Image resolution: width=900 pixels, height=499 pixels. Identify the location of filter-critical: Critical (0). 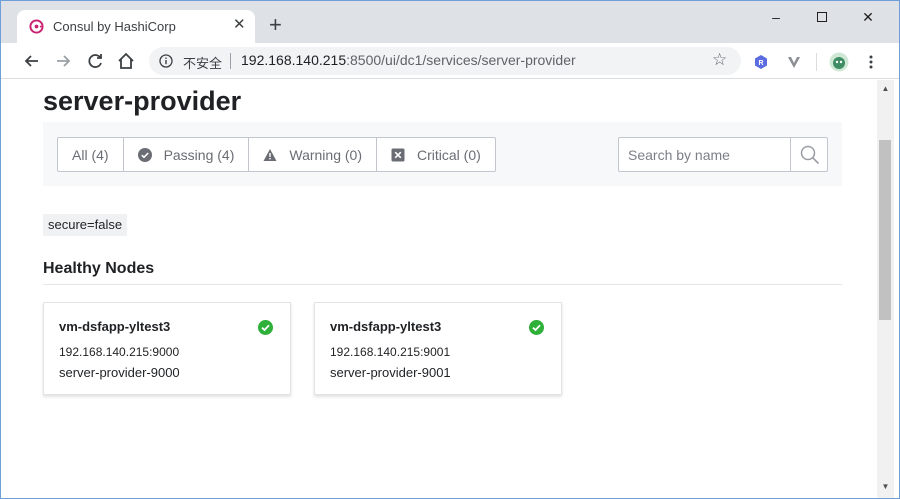
(435, 154).